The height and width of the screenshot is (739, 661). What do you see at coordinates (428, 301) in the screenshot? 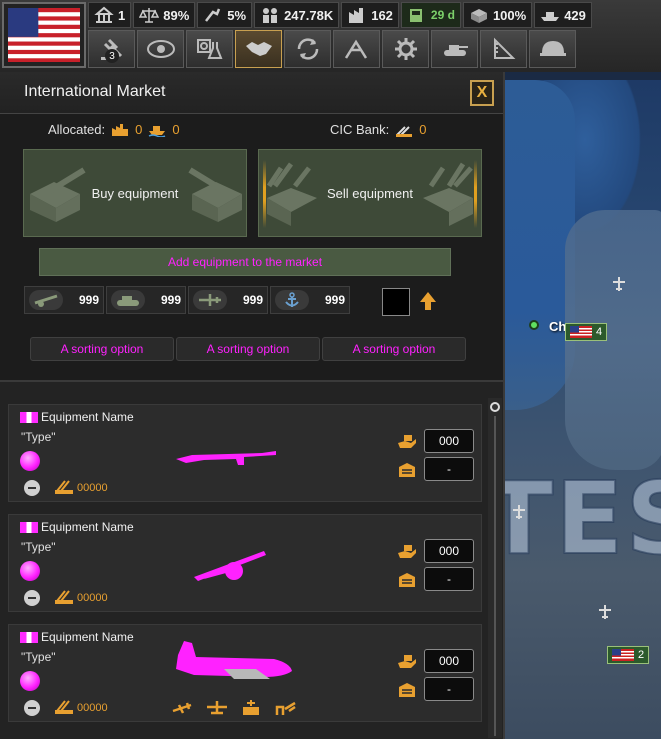
I see `upgrade-arrow-icon` at bounding box center [428, 301].